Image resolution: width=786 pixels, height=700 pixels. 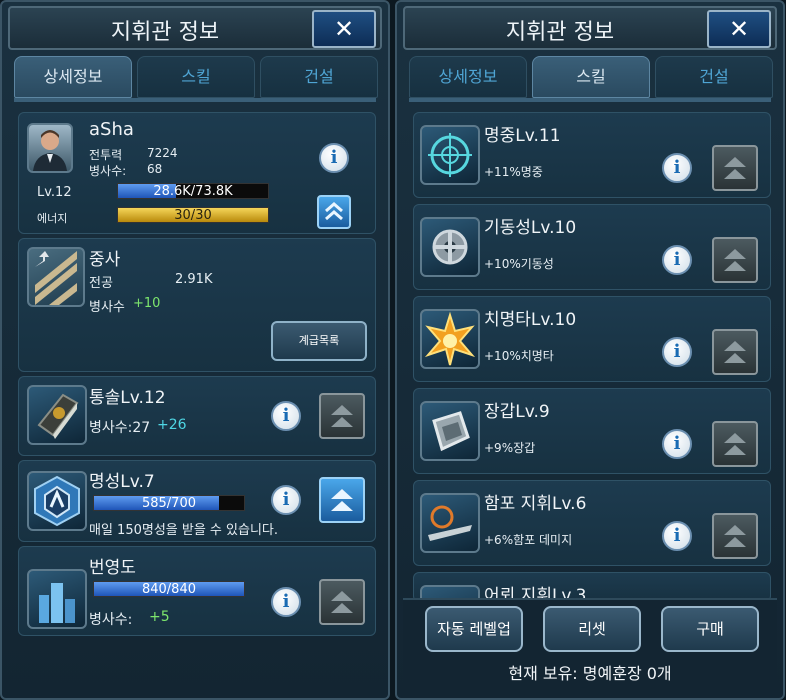 I want to click on prosperity-text: 840/840, so click(x=168, y=589).